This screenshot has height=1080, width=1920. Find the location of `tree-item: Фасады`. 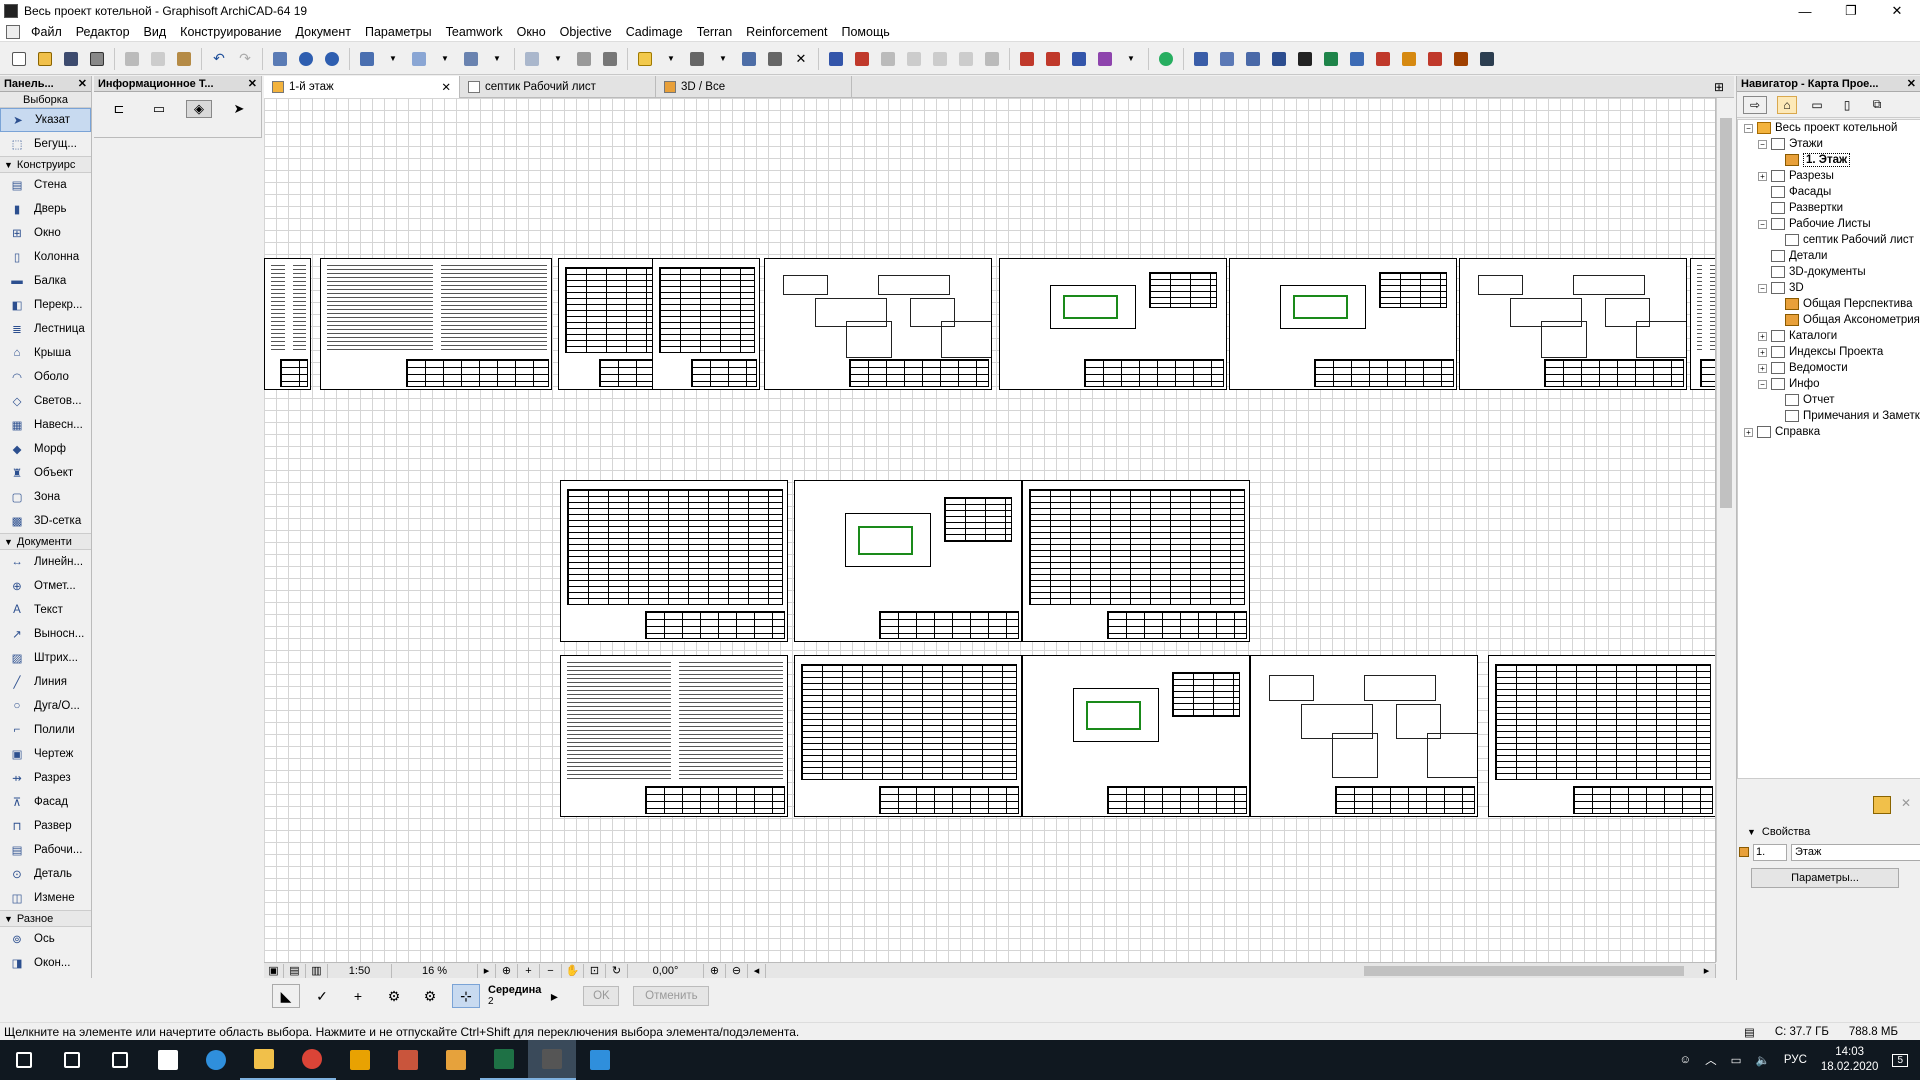

tree-item: Фасады is located at coordinates (1829, 192).